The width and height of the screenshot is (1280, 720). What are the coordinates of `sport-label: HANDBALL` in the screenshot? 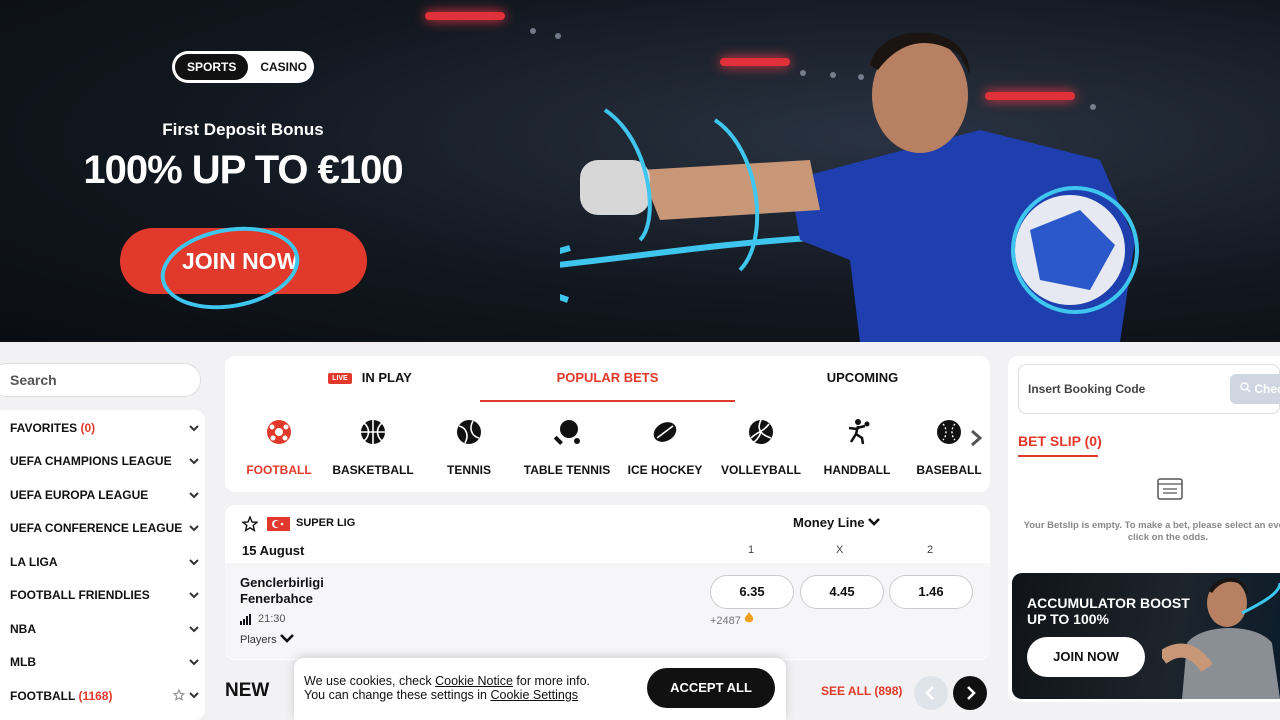 It's located at (857, 470).